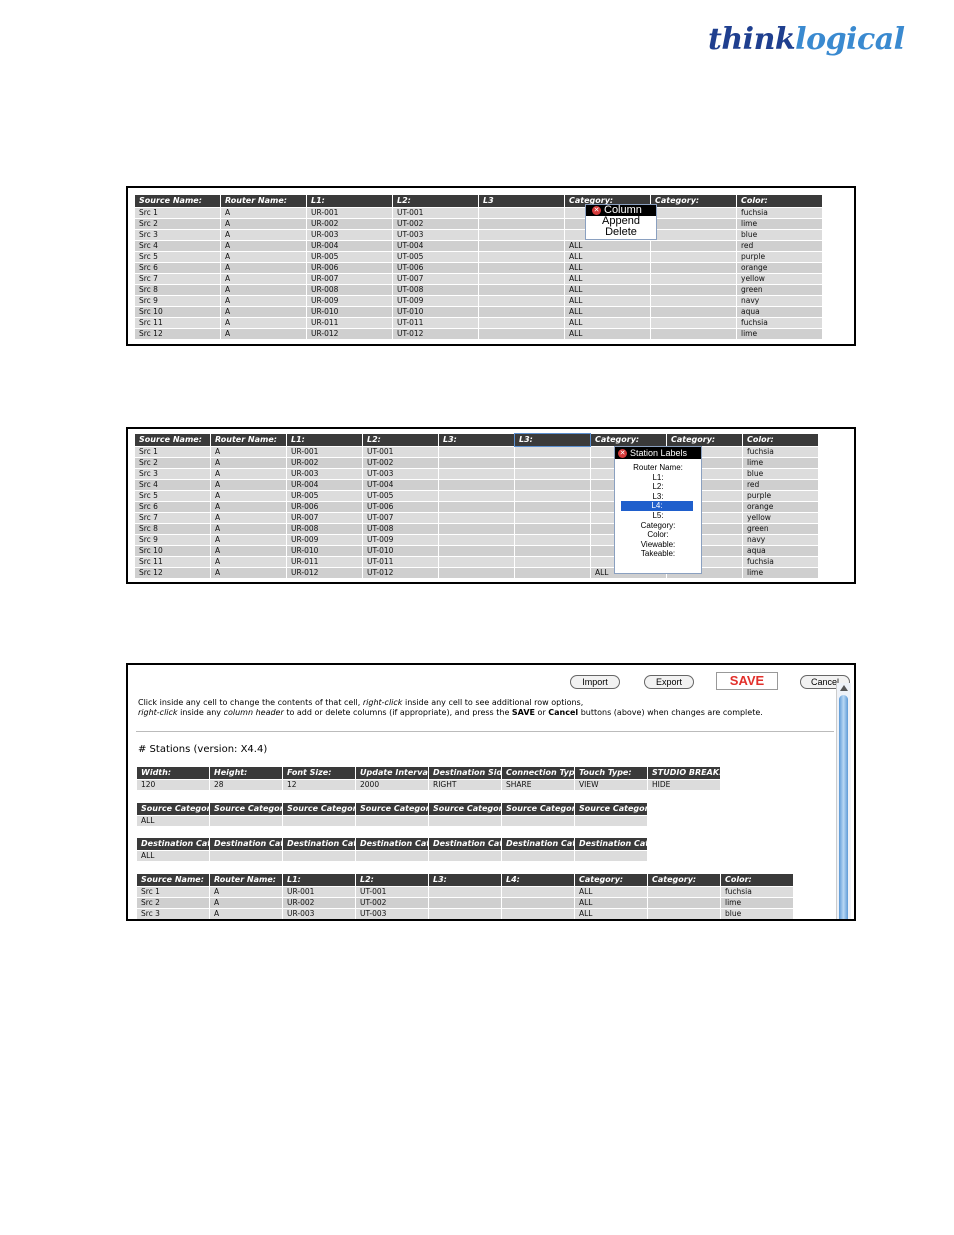 The height and width of the screenshot is (1235, 954). Describe the element at coordinates (349, 290) in the screenshot. I see `table-cell: UR-008` at that location.